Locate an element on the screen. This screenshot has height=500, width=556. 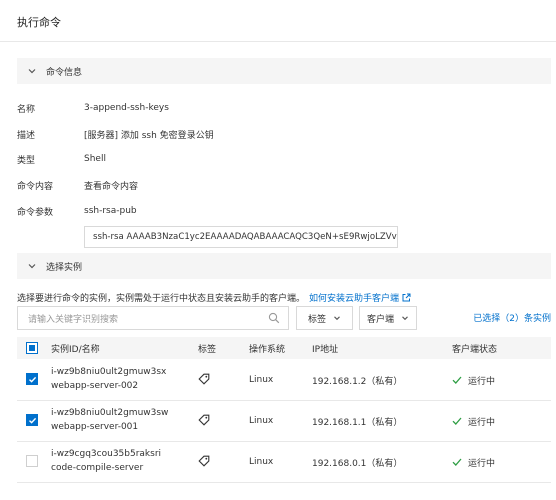
instance-id: i-wz9b8niu0ult2gmuw3sw is located at coordinates (110, 413).